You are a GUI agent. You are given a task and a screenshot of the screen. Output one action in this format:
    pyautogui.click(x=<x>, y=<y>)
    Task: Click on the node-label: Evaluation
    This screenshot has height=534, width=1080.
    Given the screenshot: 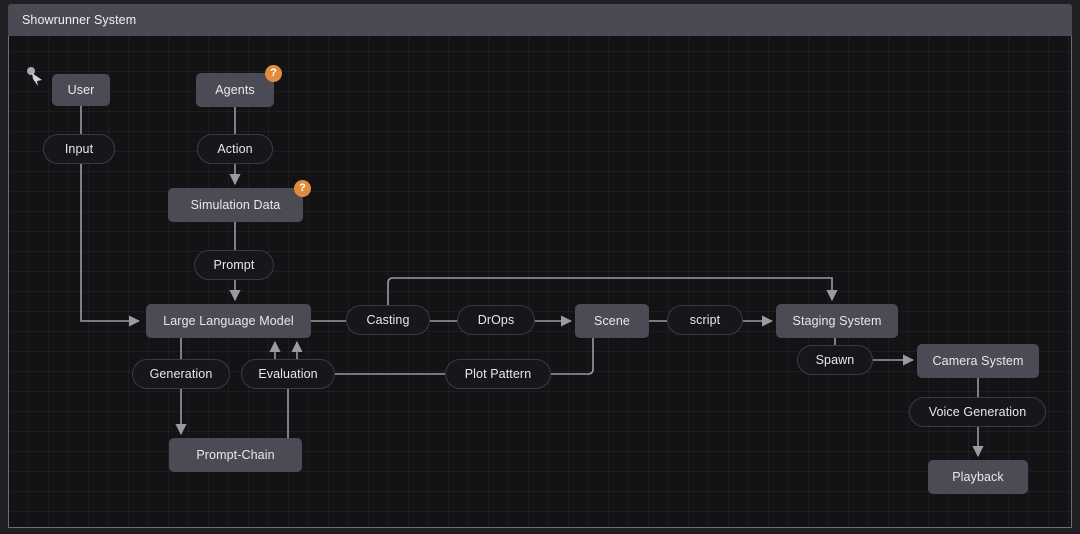 What is the action you would take?
    pyautogui.click(x=288, y=374)
    